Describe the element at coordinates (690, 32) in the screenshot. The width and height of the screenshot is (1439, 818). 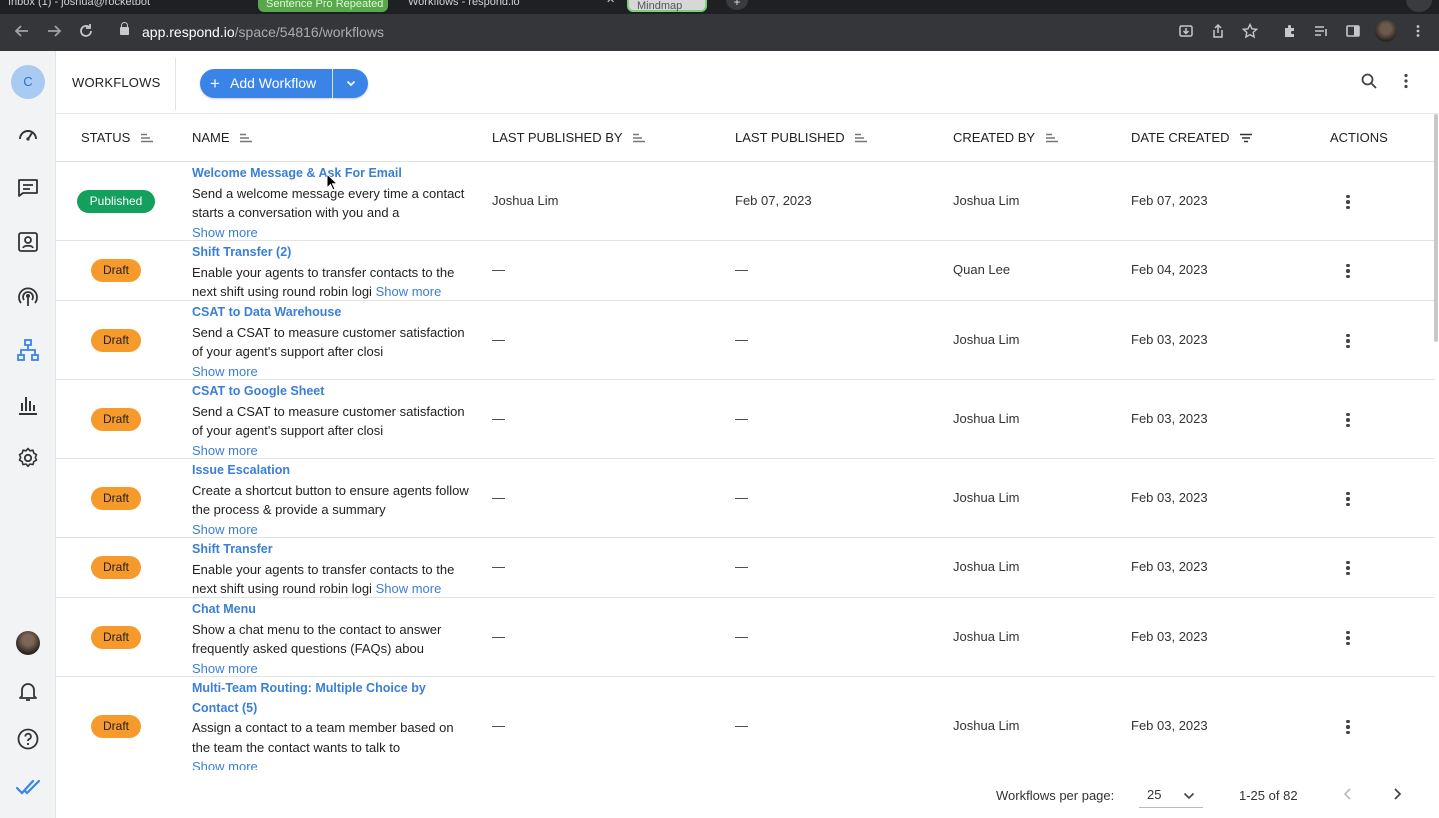
I see `address-bar: app.respond.io/space/54816/workflows` at that location.